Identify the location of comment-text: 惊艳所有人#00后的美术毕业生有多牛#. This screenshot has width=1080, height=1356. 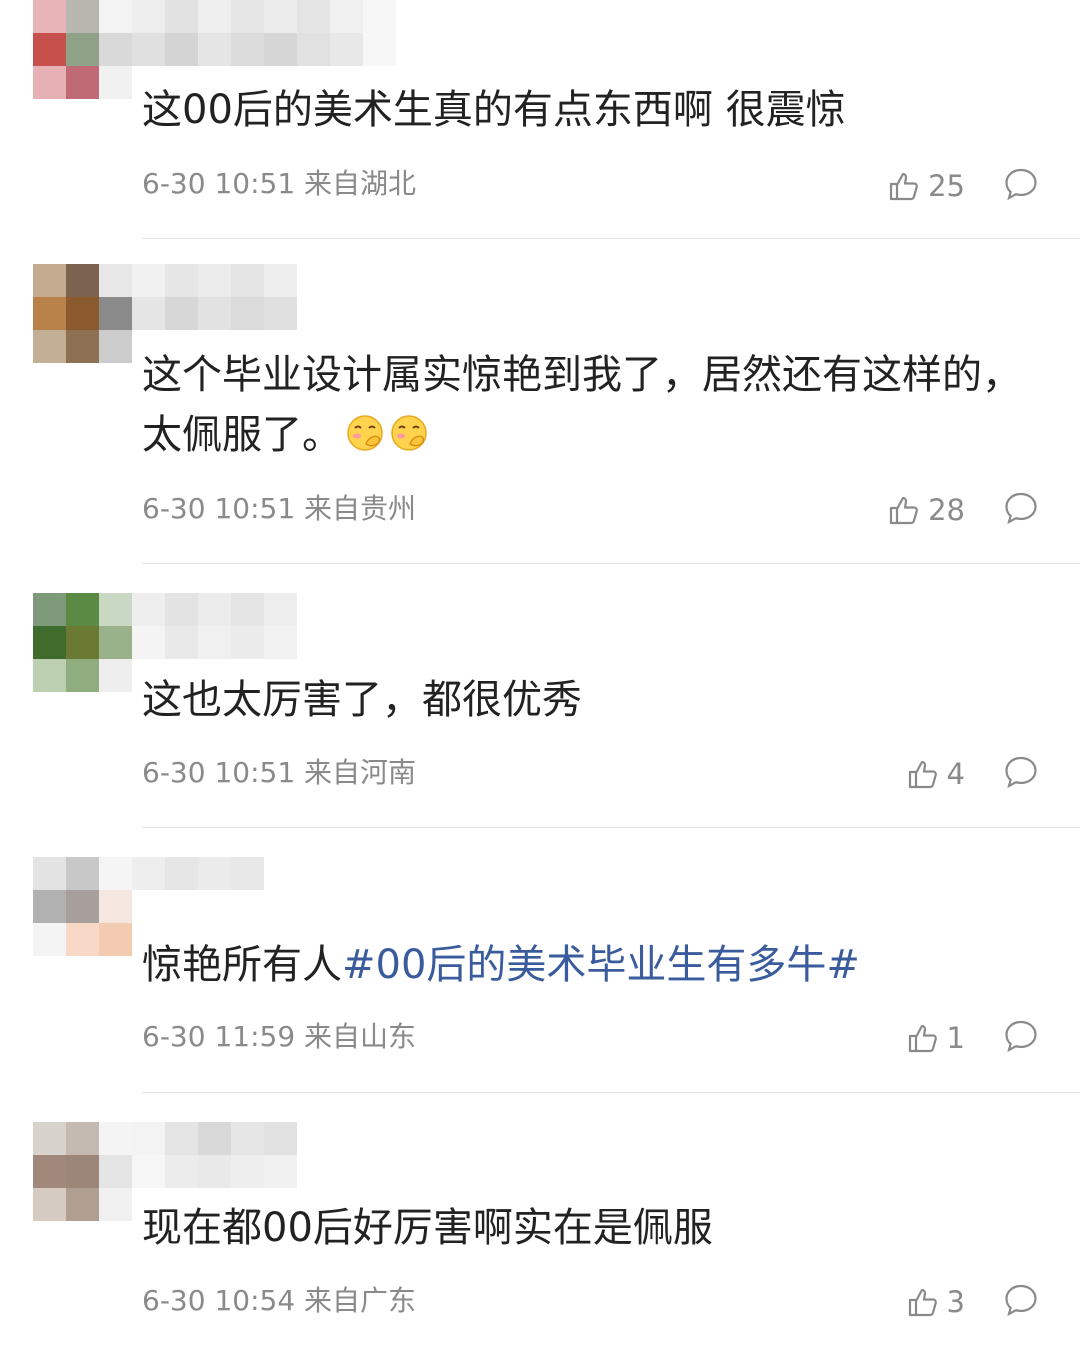
(501, 965).